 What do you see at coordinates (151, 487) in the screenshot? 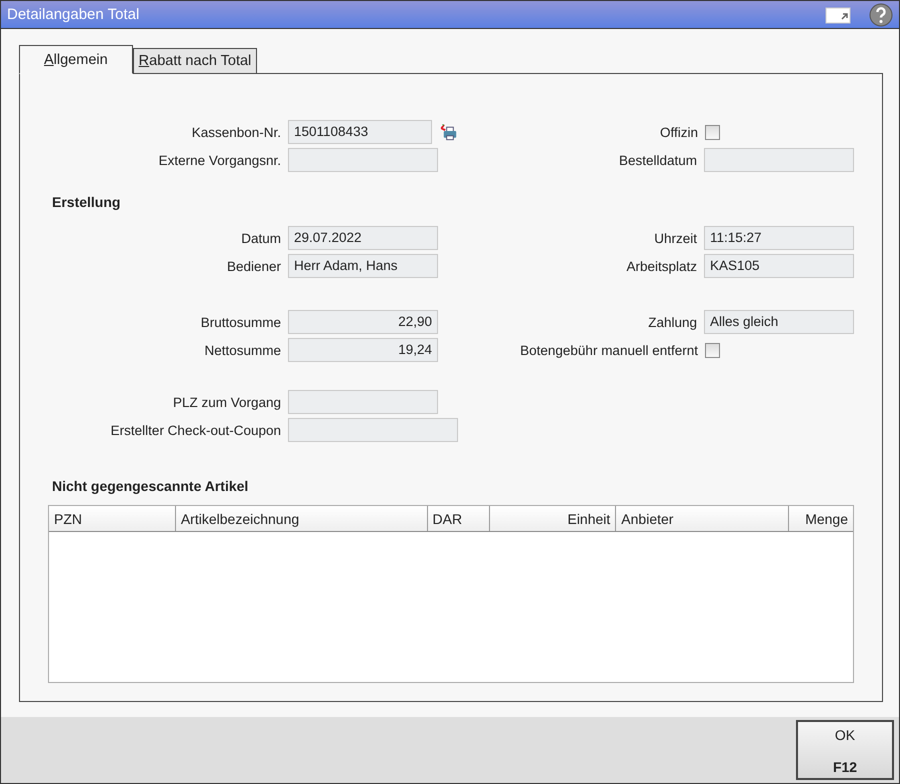
I see `section-heading: Nicht gegengescannte Artikel` at bounding box center [151, 487].